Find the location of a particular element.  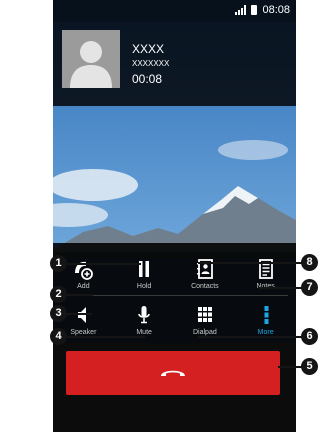

more-icon is located at coordinates (266, 315).